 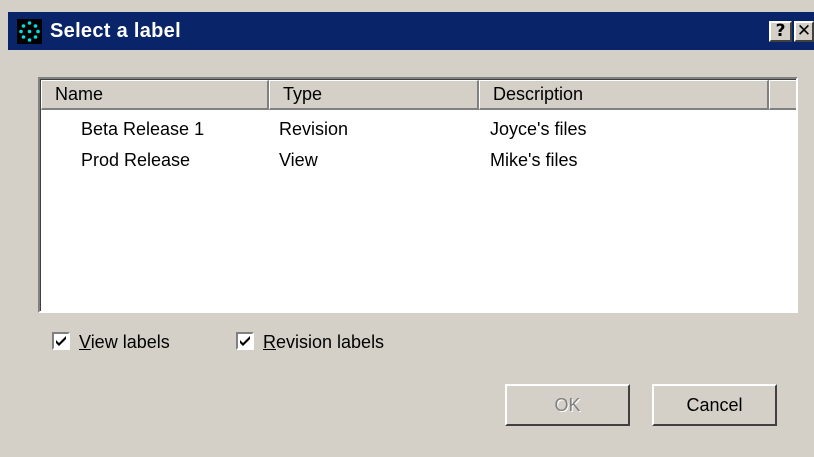 What do you see at coordinates (124, 342) in the screenshot?
I see `view-labels-label: View labels` at bounding box center [124, 342].